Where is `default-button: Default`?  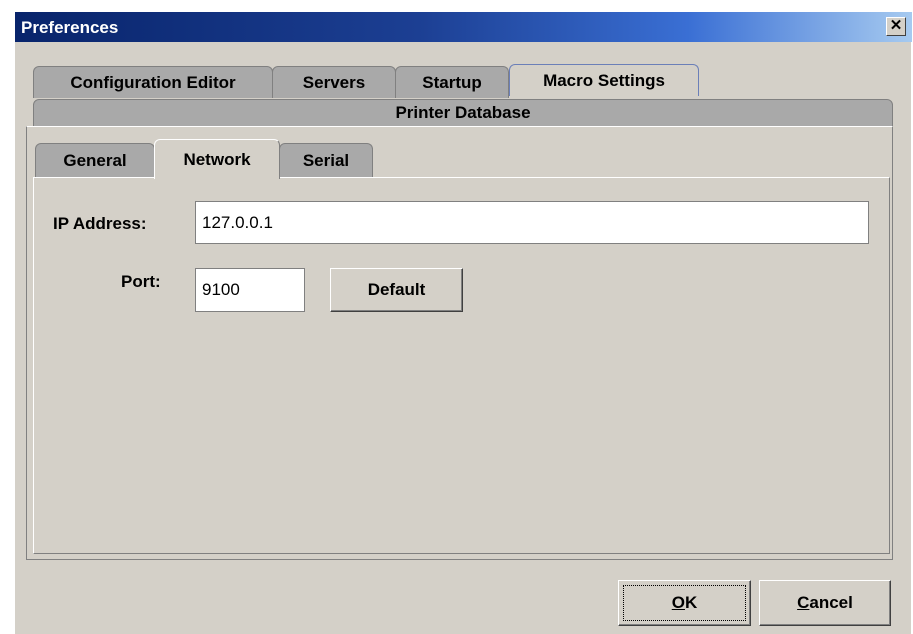
default-button: Default is located at coordinates (396, 290).